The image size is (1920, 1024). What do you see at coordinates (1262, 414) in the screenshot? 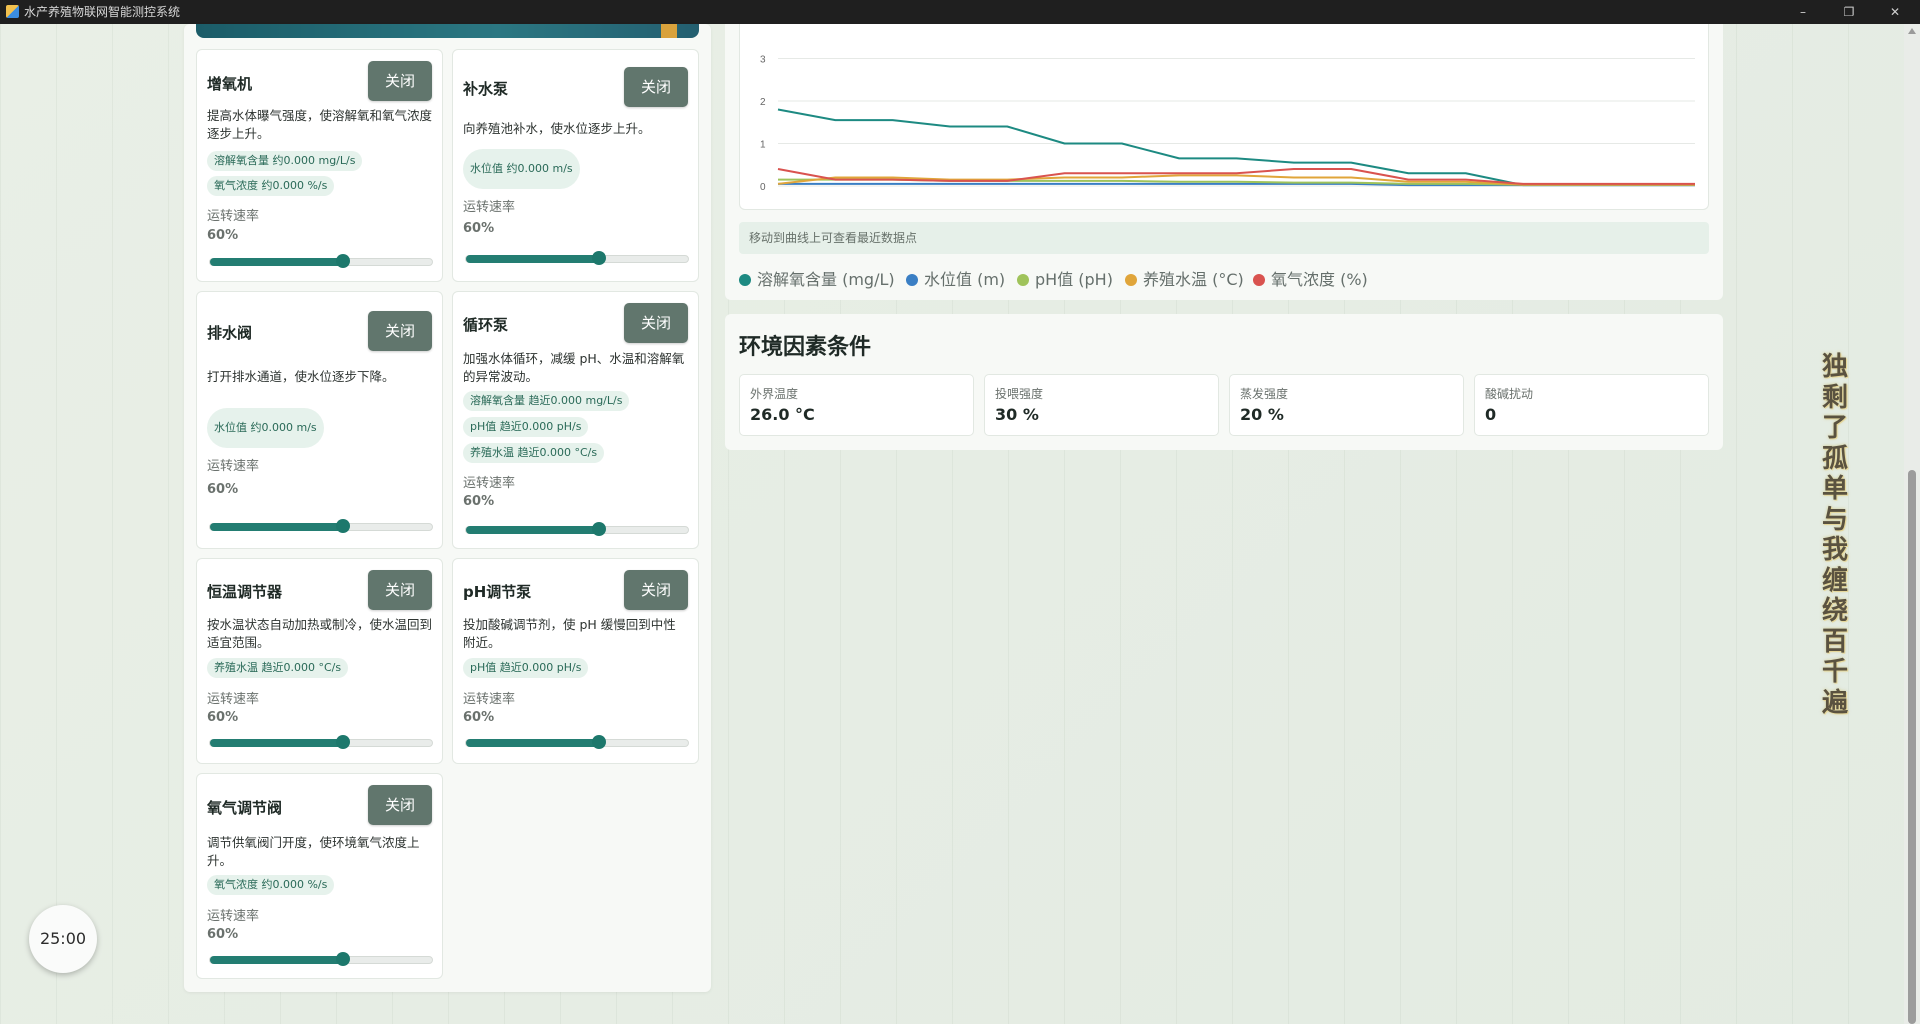
I see `env-value: 20 %` at bounding box center [1262, 414].